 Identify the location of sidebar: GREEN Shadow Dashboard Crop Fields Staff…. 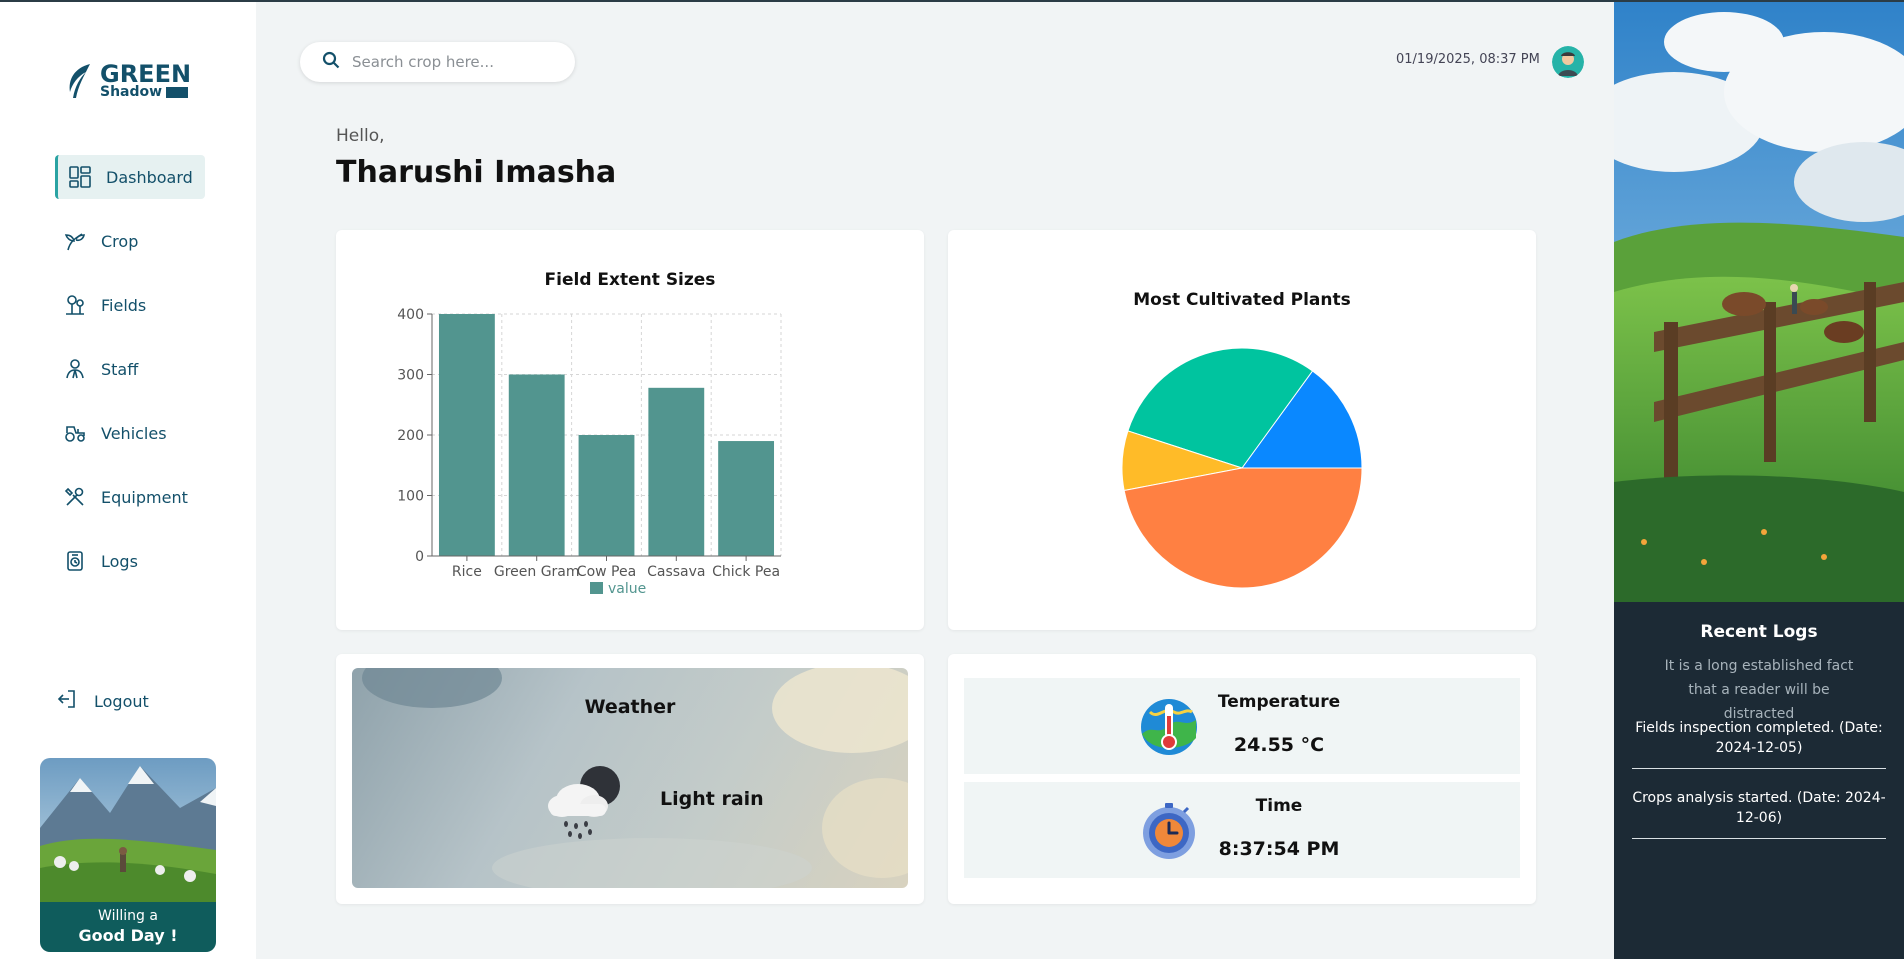
(128, 480).